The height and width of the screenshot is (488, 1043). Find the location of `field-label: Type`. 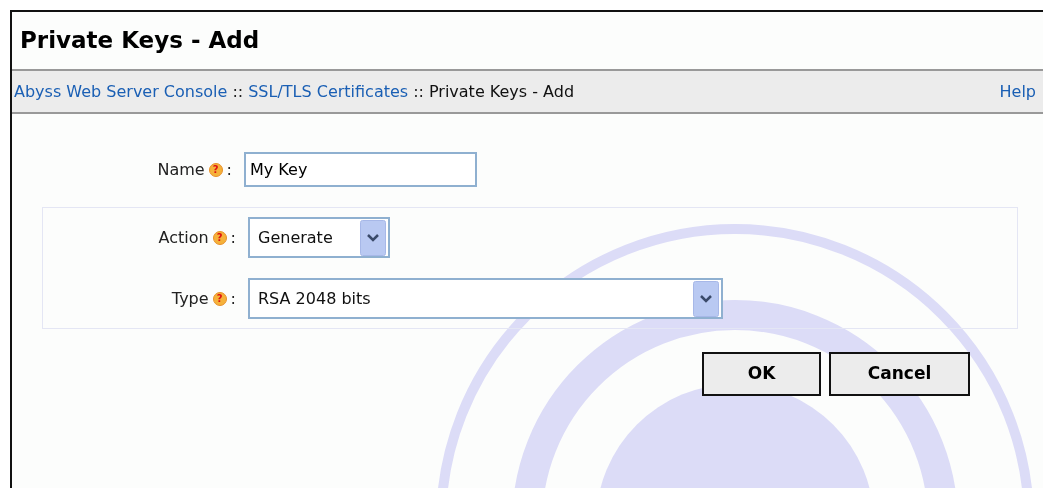

field-label: Type is located at coordinates (190, 298).